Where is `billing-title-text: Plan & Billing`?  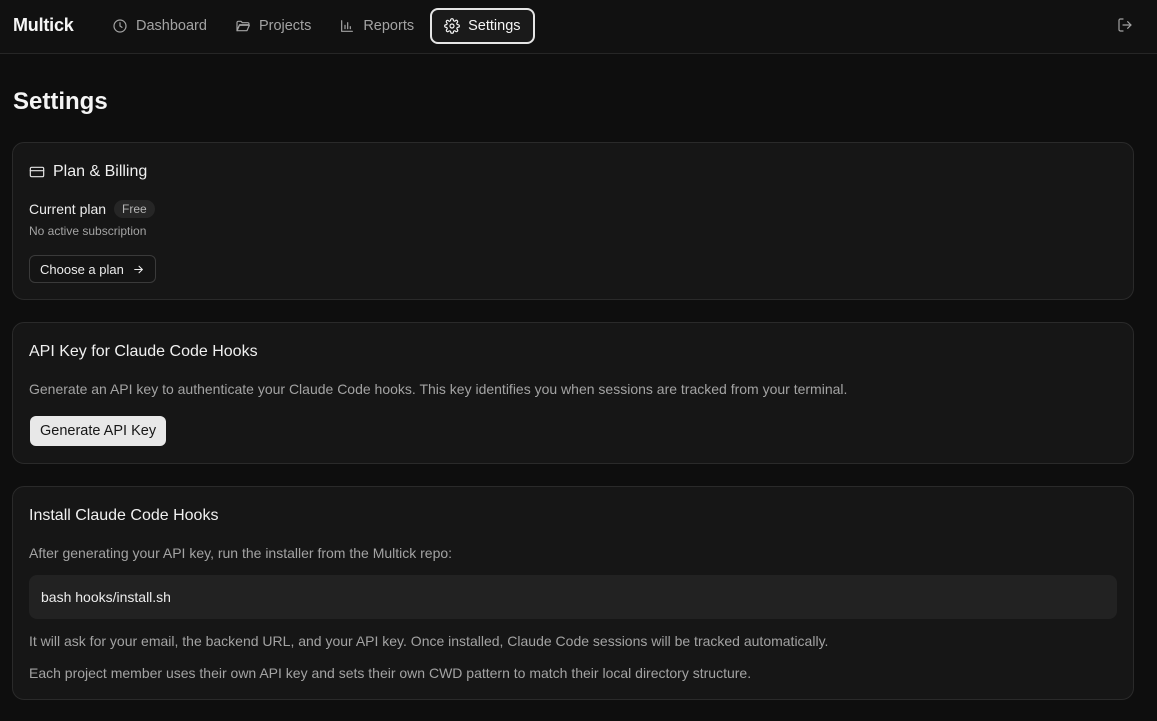
billing-title-text: Plan & Billing is located at coordinates (100, 171).